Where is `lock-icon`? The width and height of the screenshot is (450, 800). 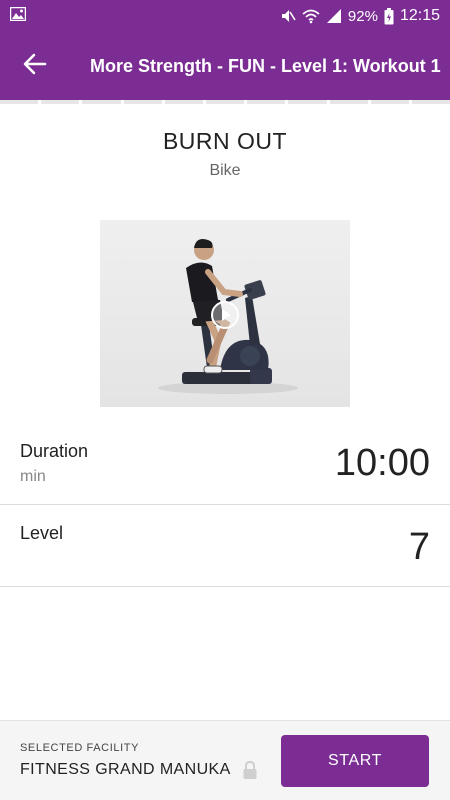
lock-icon is located at coordinates (250, 772).